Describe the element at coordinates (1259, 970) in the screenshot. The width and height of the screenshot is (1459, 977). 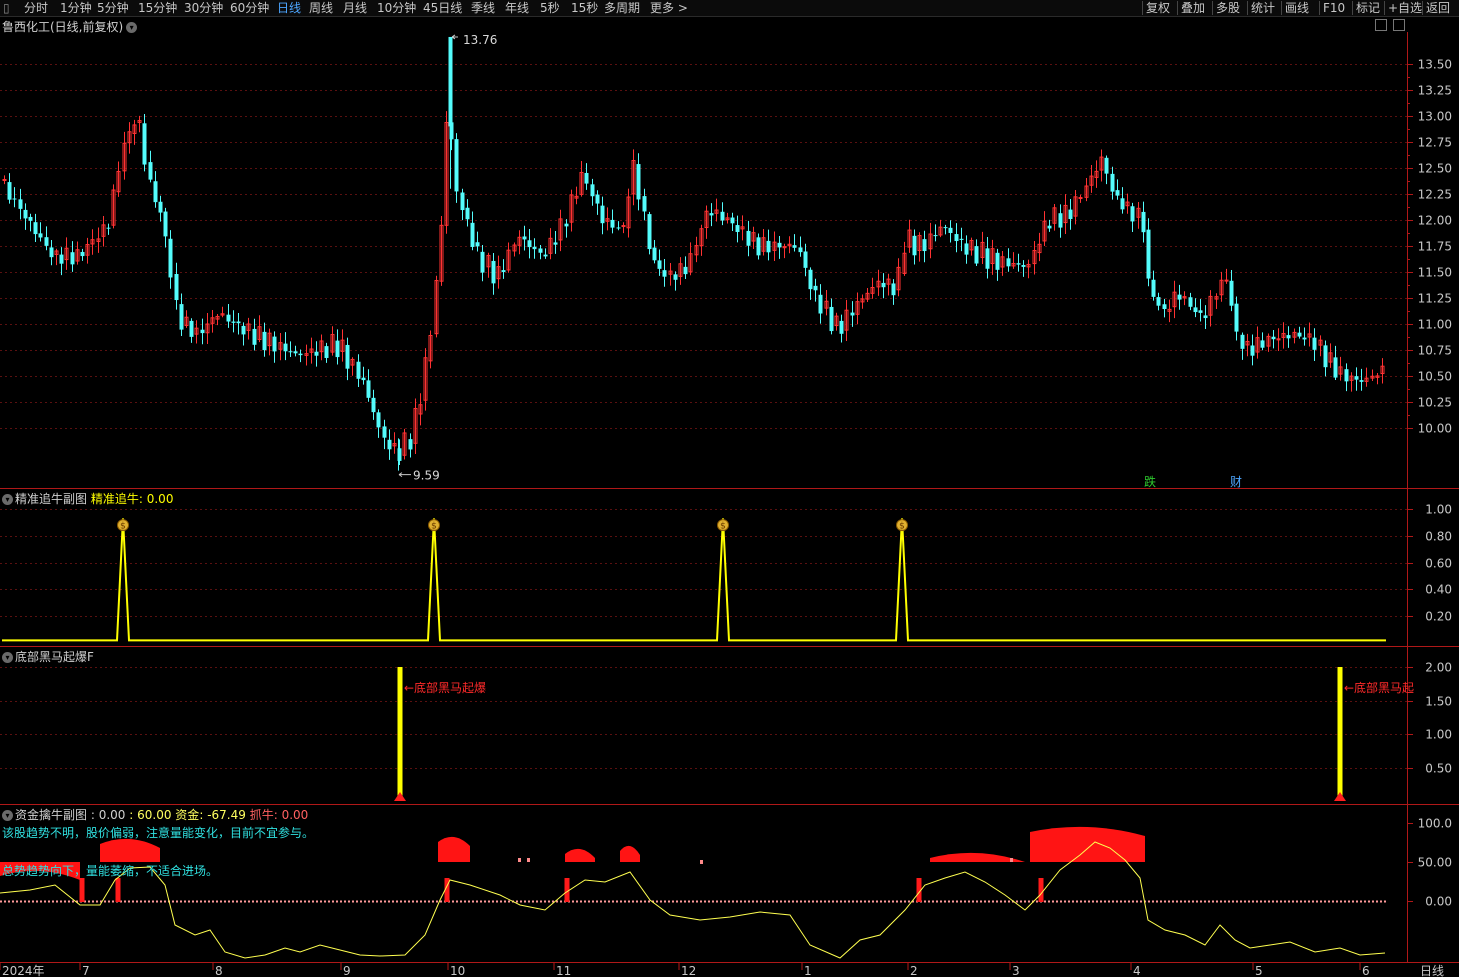
I see `x-label-11: 5` at that location.